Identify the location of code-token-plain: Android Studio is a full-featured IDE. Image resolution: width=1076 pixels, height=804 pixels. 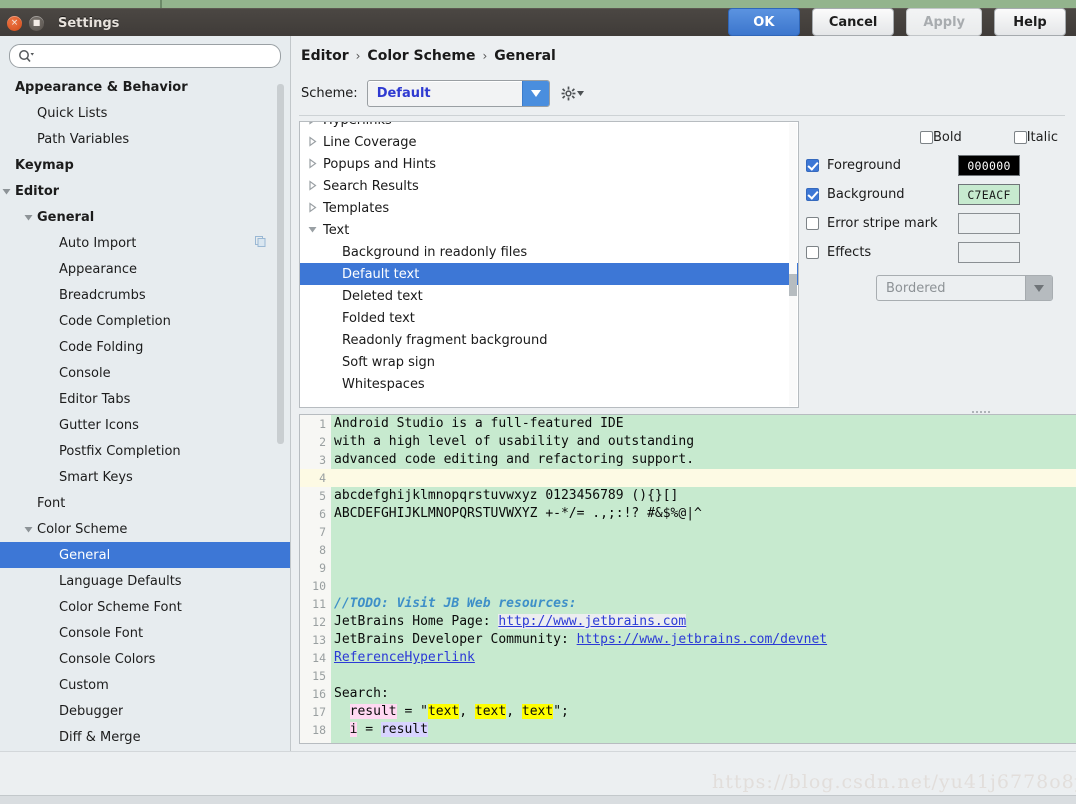
(479, 423).